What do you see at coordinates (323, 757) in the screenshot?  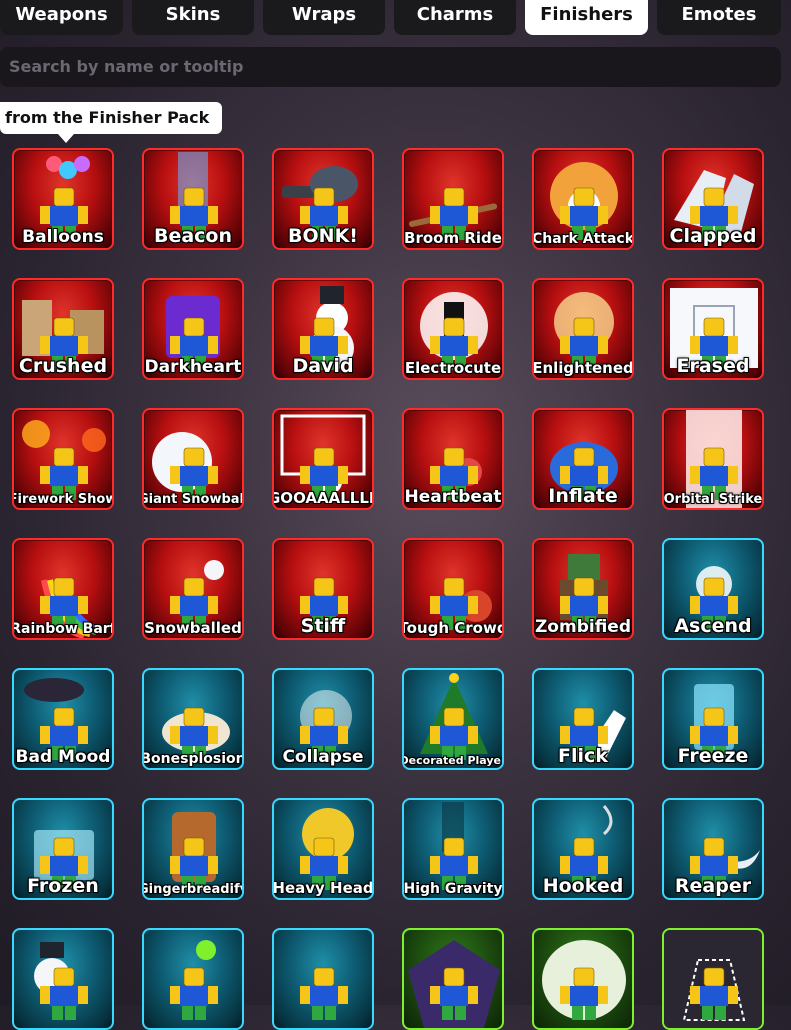 I see `finisher-name: Collapse` at bounding box center [323, 757].